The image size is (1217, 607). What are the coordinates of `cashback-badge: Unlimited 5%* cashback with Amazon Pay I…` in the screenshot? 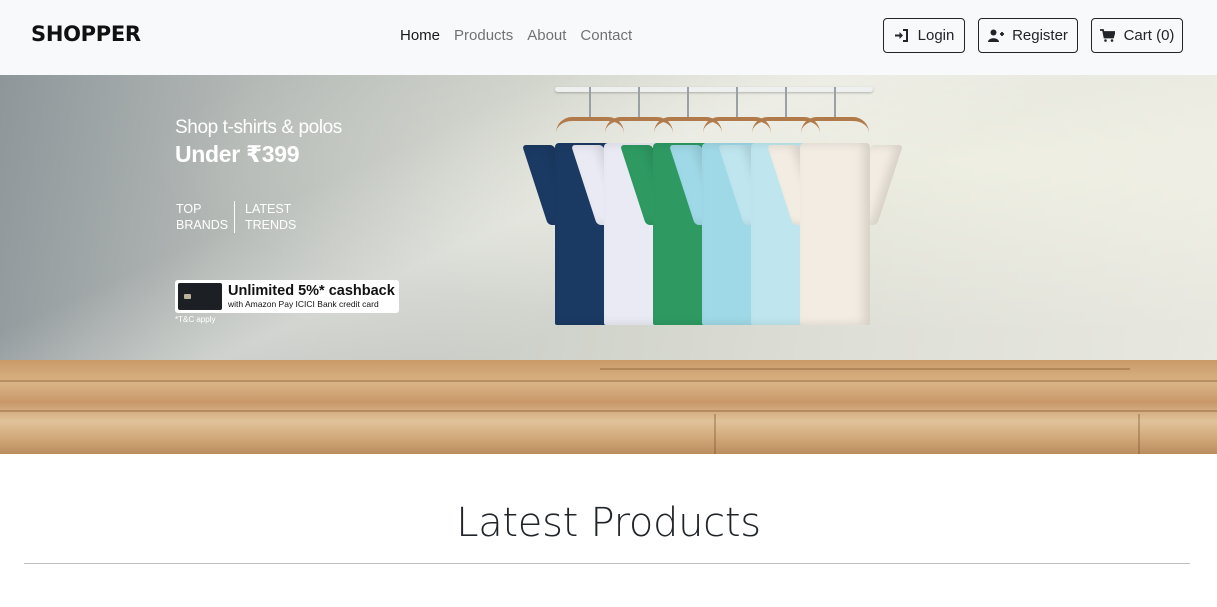 It's located at (287, 296).